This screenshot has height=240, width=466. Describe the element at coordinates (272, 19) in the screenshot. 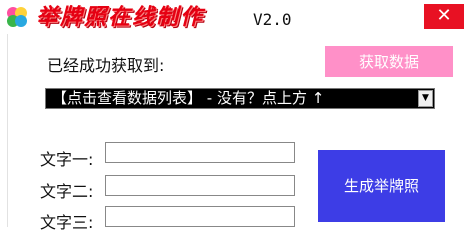

I see `version-label: V2.0` at that location.